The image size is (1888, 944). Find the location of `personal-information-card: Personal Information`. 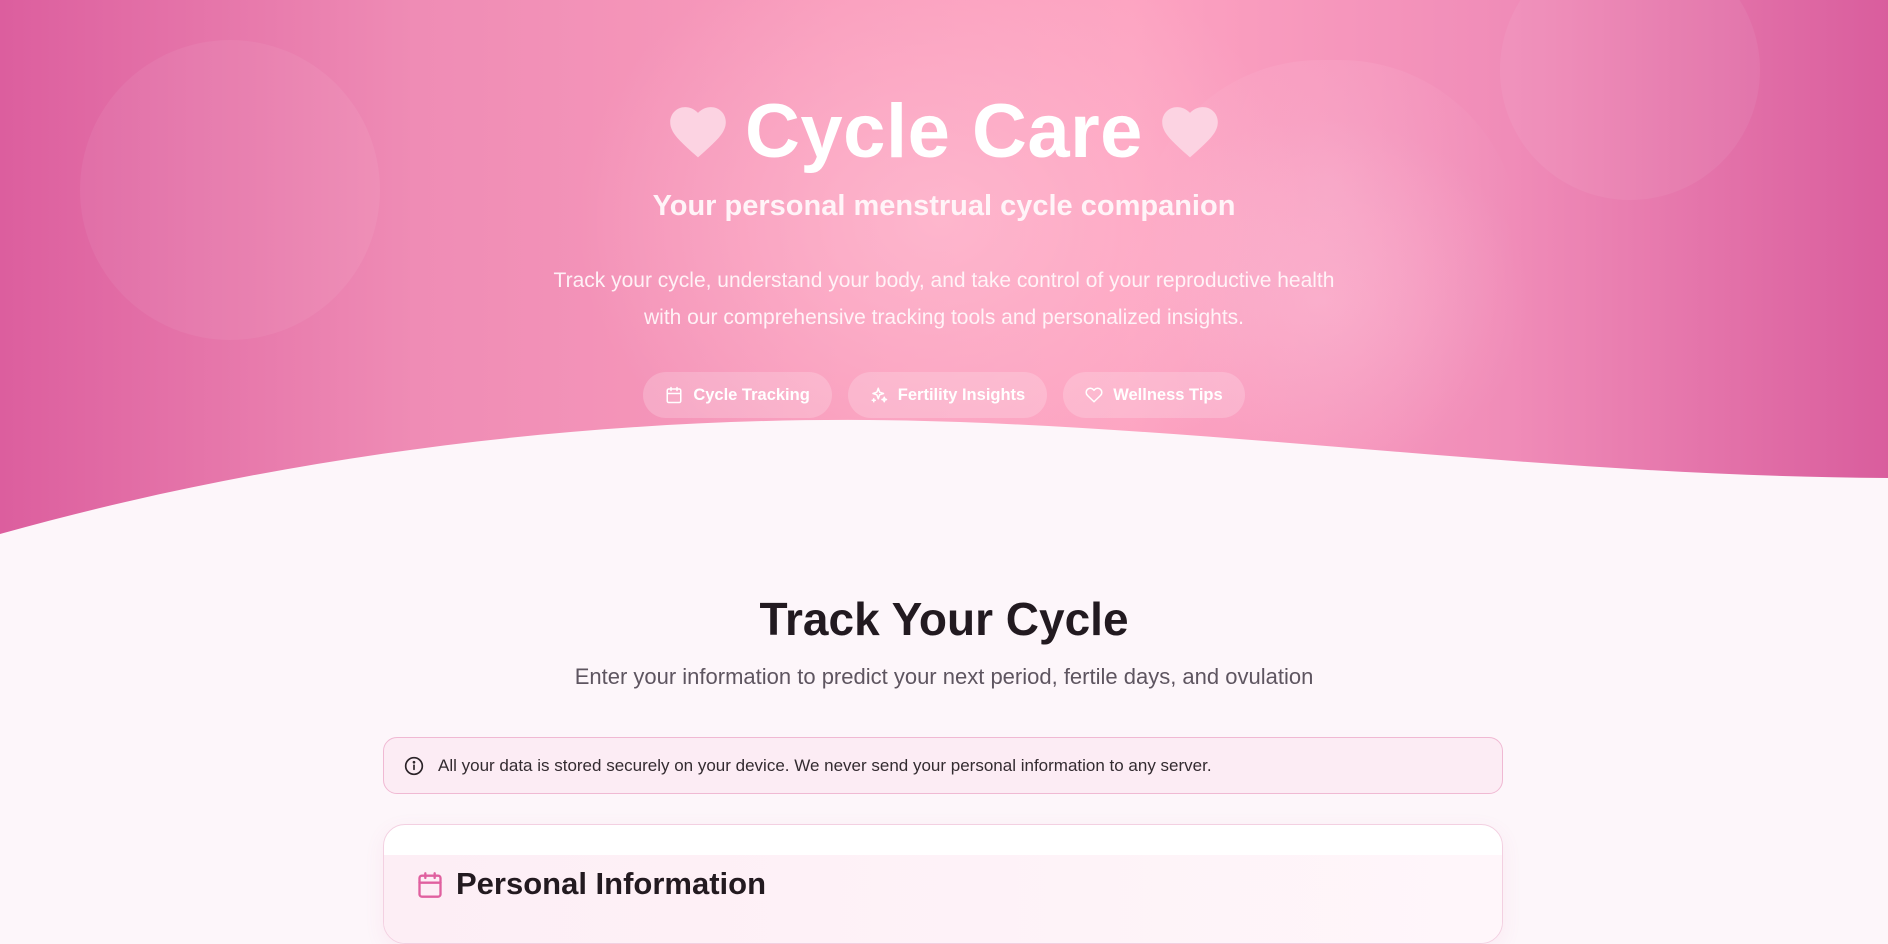

personal-information-card: Personal Information is located at coordinates (943, 884).